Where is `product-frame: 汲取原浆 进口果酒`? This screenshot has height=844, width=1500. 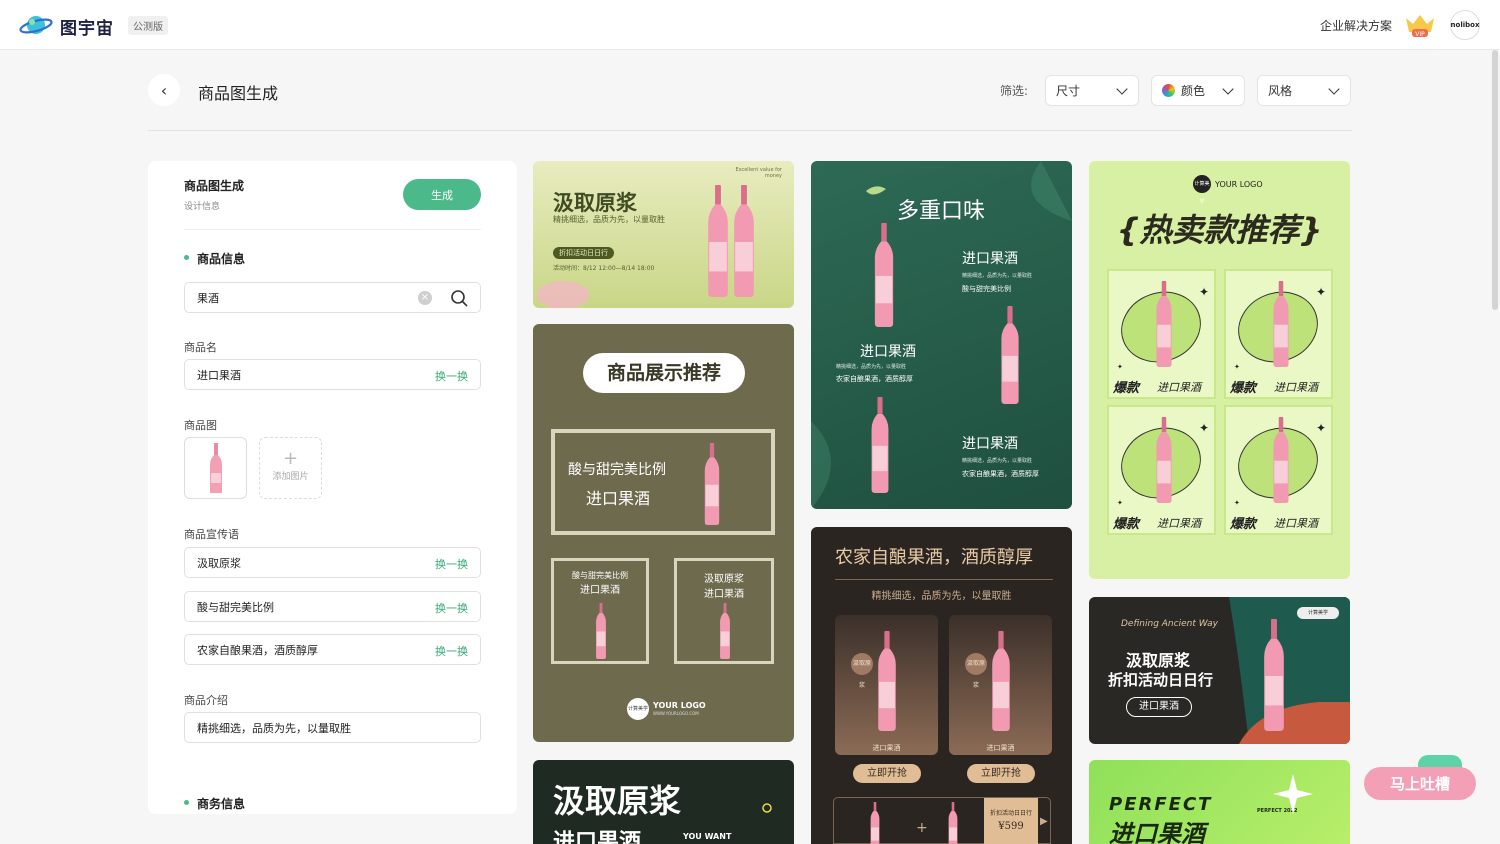
product-frame: 汲取原浆 进口果酒 is located at coordinates (724, 611).